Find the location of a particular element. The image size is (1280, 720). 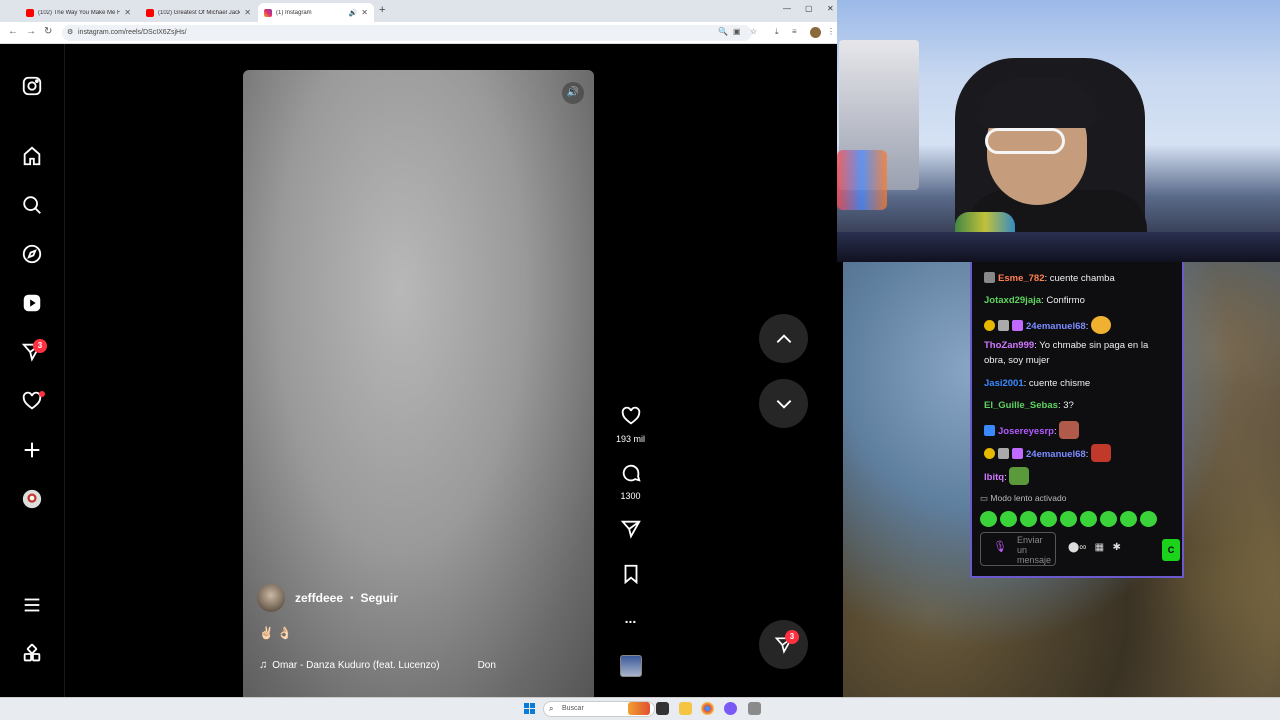

share-button is located at coordinates (630, 531).